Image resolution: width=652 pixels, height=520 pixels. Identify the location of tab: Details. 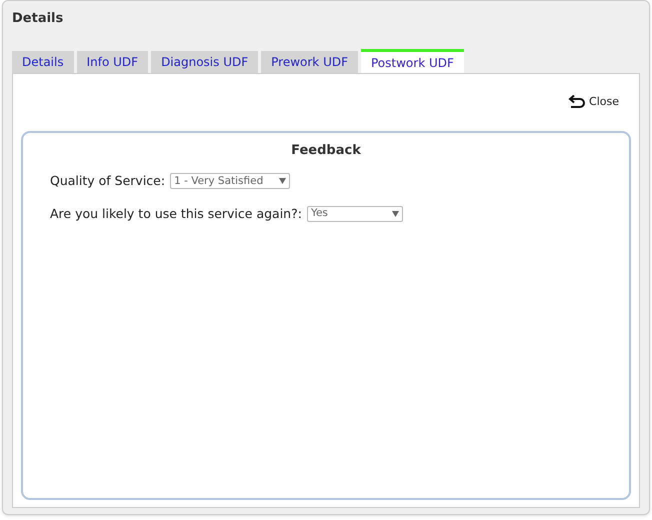
(43, 62).